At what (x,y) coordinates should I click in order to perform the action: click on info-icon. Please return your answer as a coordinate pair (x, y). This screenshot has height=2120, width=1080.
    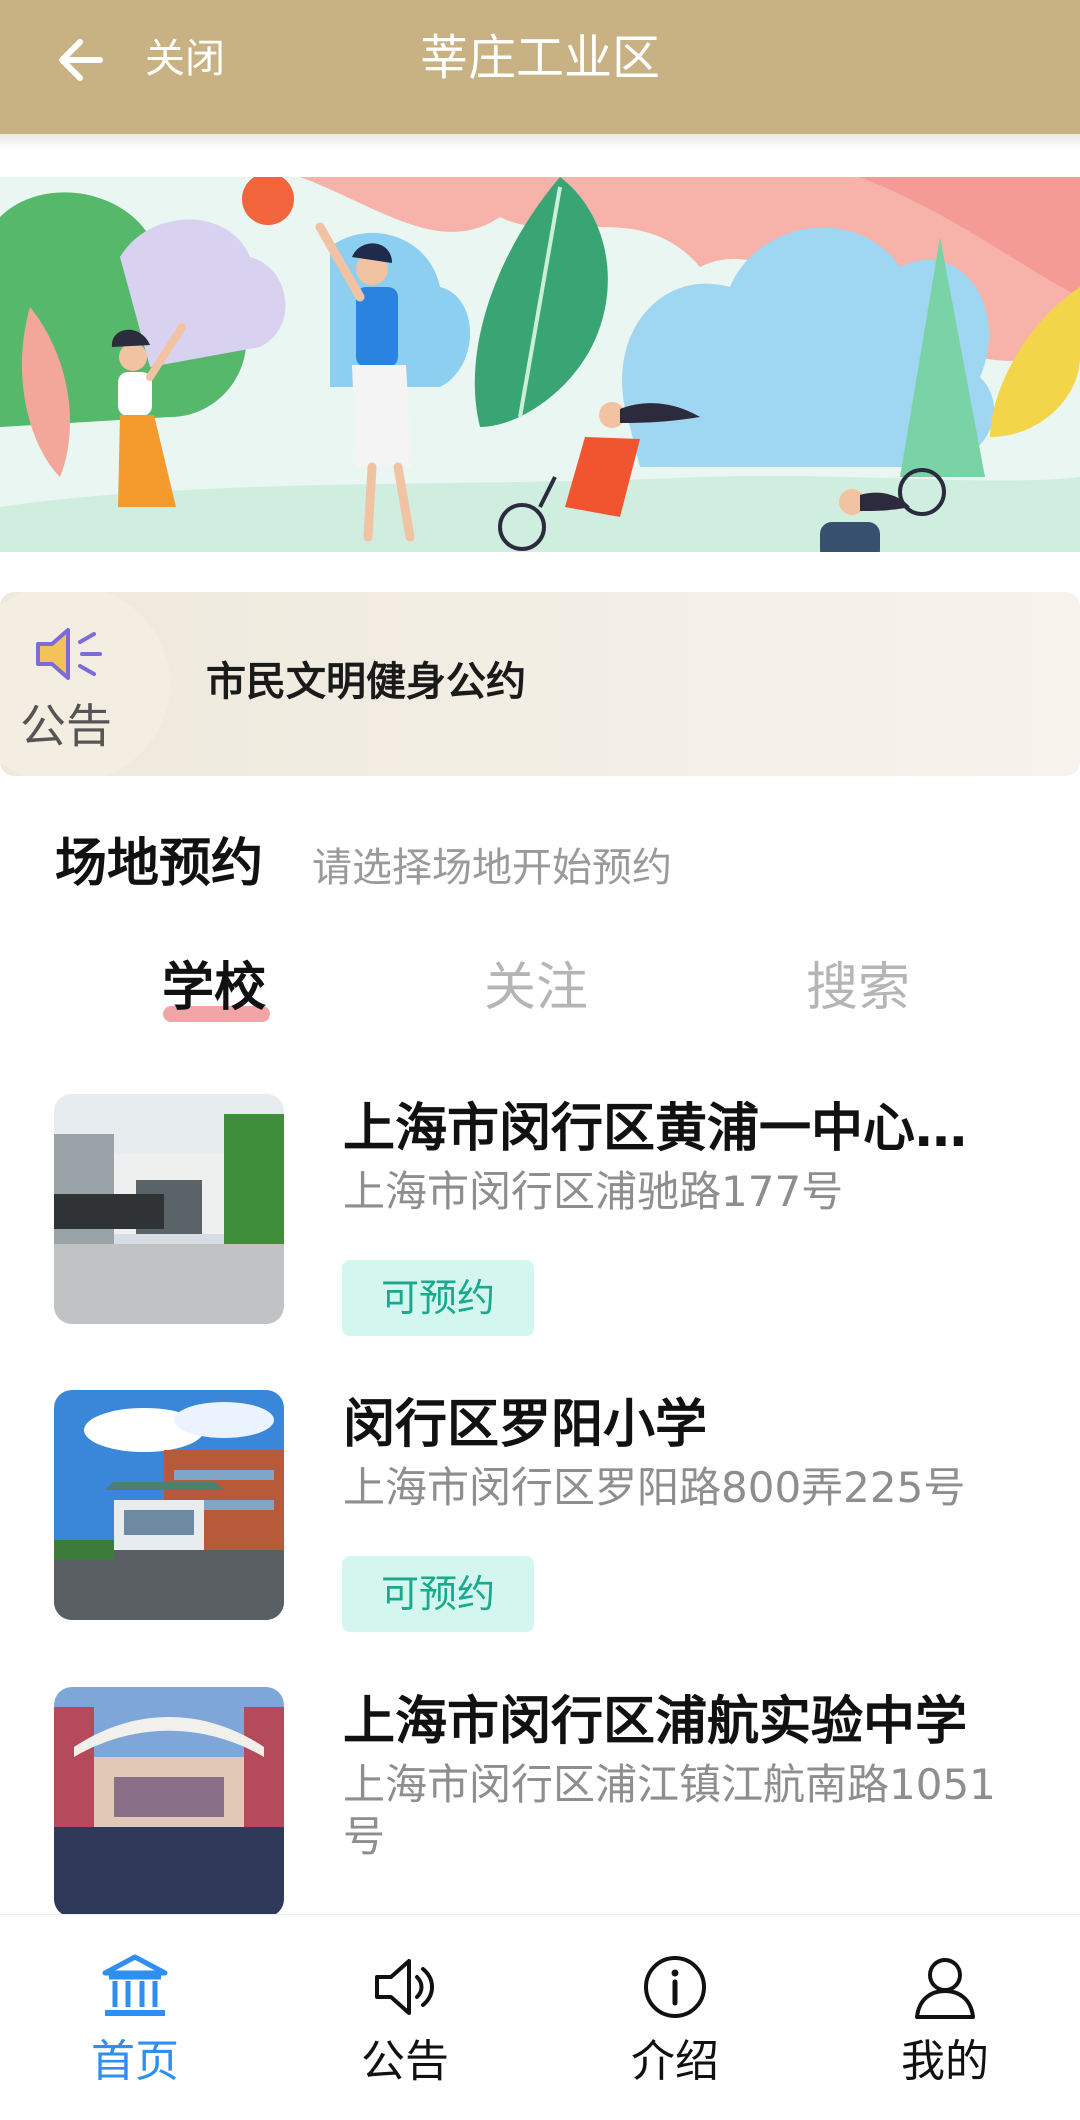
    Looking at the image, I should click on (675, 1987).